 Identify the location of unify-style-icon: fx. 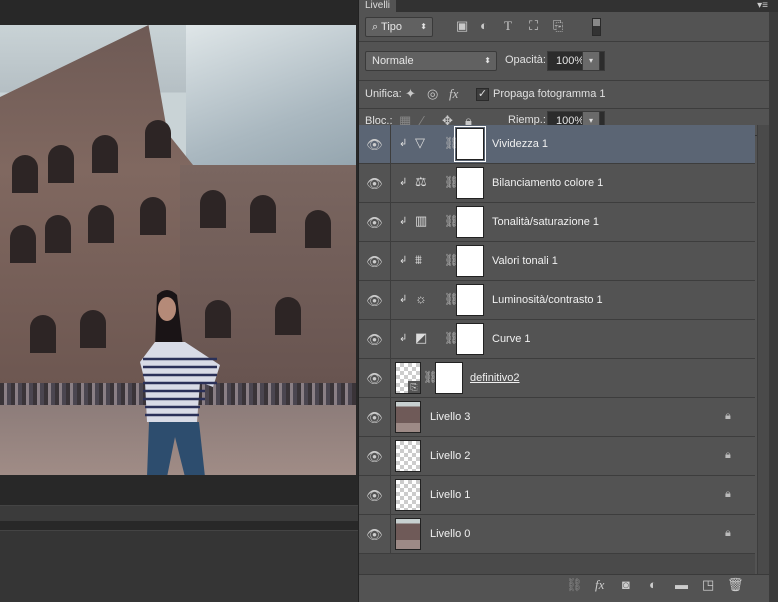
(453, 94).